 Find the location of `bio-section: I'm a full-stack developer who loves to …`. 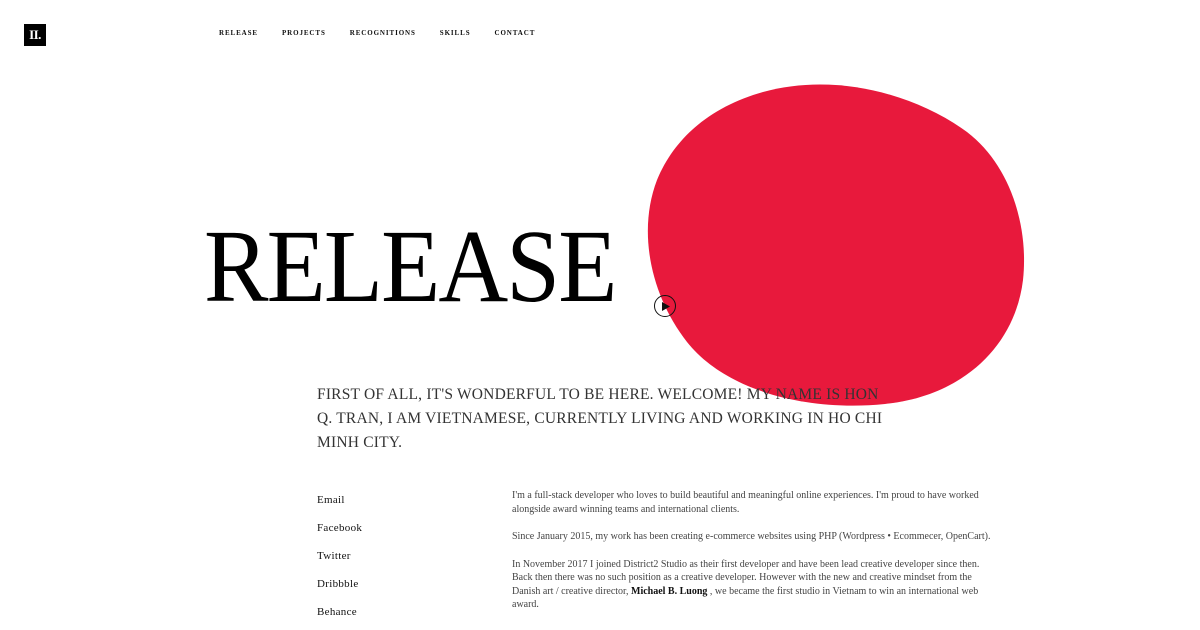

bio-section: I'm a full-stack developer who loves to … is located at coordinates (753, 557).